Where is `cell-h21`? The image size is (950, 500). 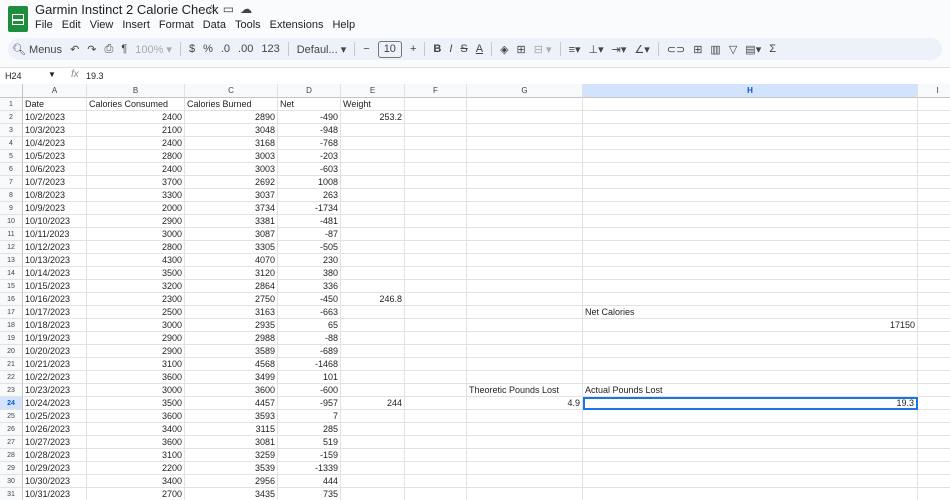
cell-h21 is located at coordinates (750, 364).